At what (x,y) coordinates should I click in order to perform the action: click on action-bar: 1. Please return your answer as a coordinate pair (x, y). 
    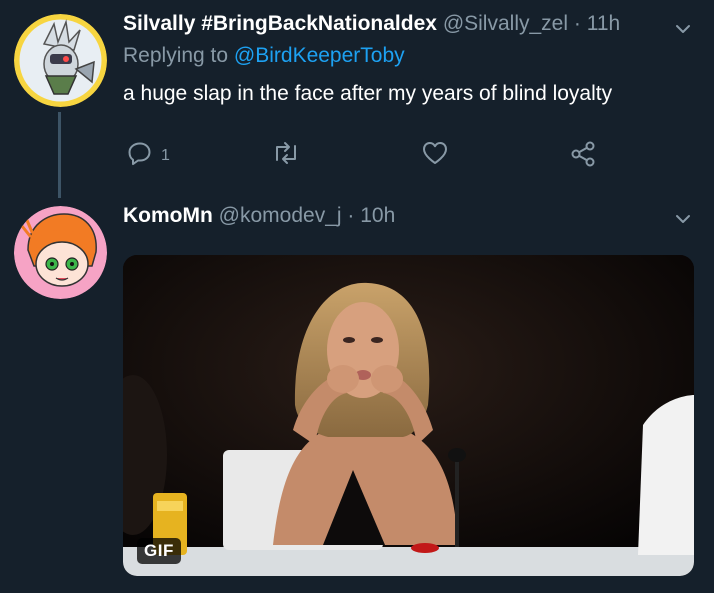
    Looking at the image, I should click on (373, 155).